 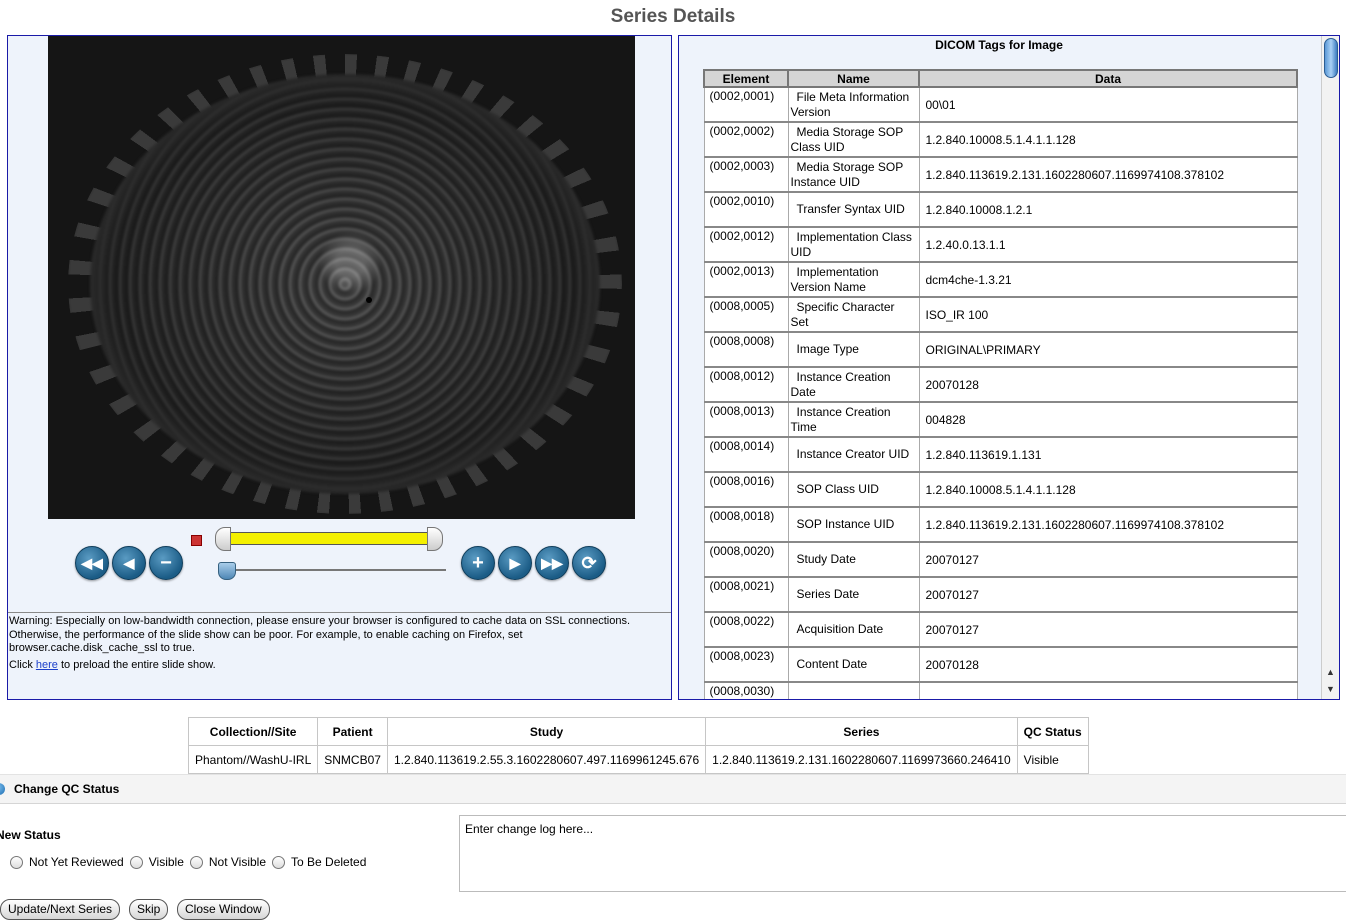 I want to click on tag-name: Instance Creator UID, so click(x=853, y=454).